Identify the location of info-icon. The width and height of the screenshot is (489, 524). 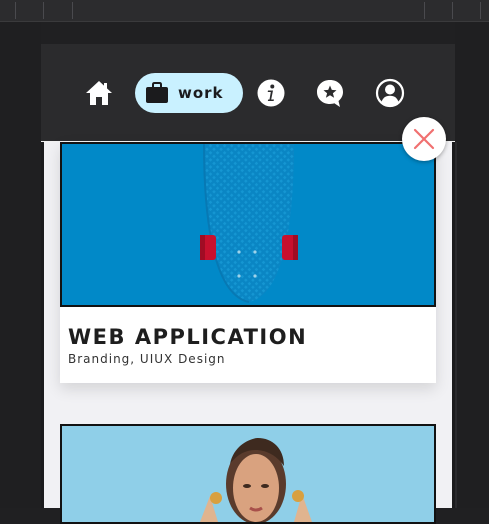
(271, 93).